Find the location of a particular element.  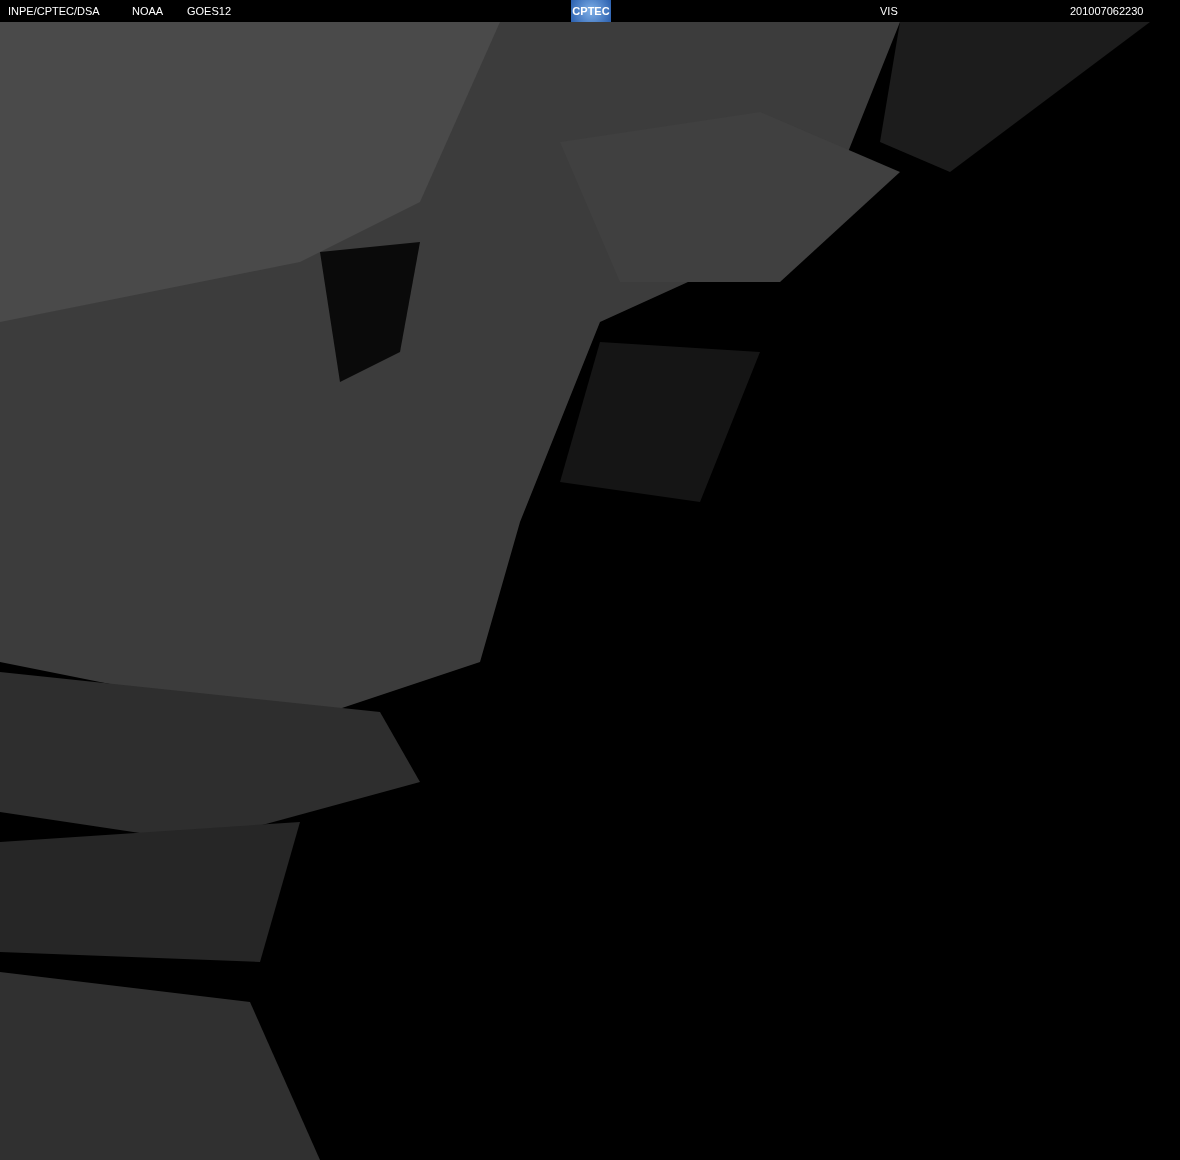

channel-label: VIS is located at coordinates (889, 11).